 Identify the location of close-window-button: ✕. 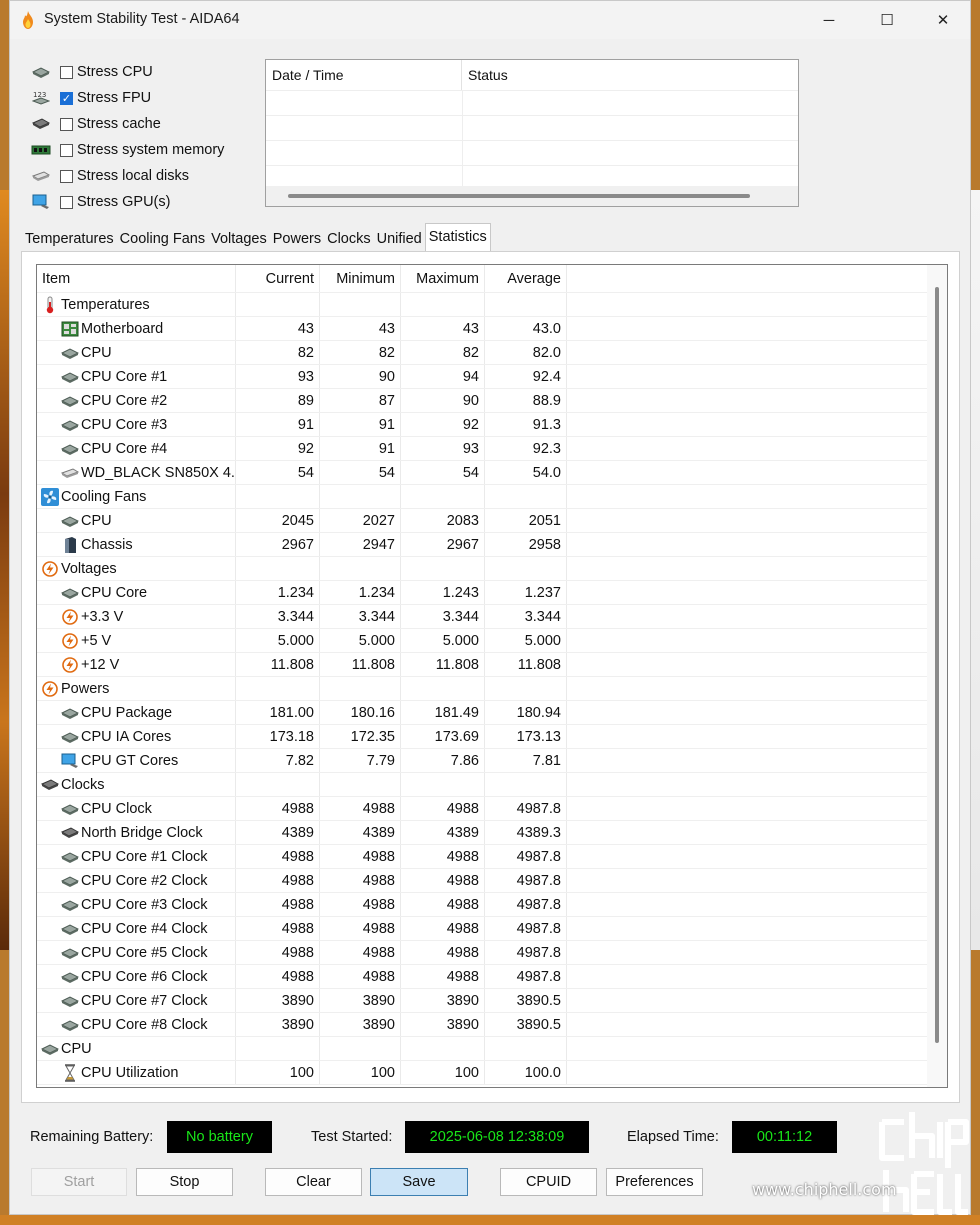
(943, 20).